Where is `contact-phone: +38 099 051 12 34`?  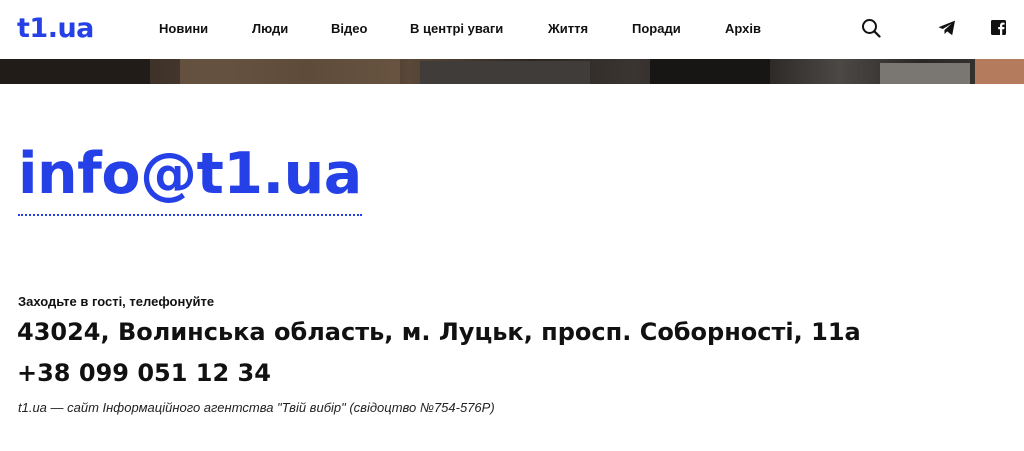
contact-phone: +38 099 051 12 34 is located at coordinates (144, 373).